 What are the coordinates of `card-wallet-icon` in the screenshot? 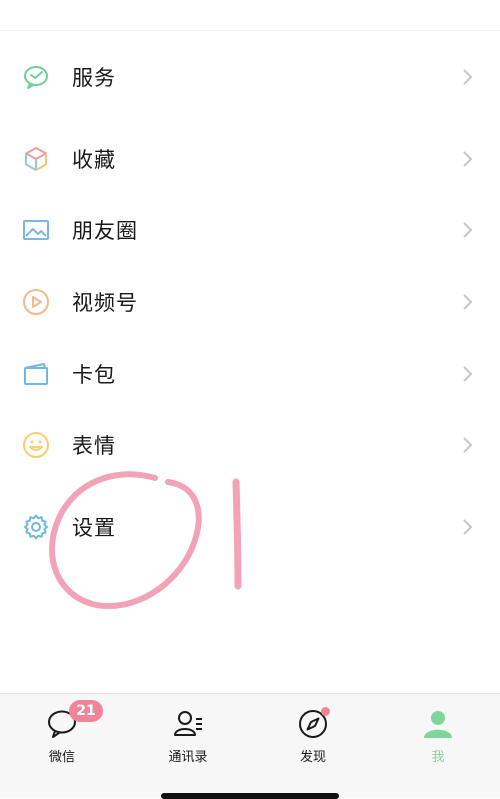 It's located at (36, 374).